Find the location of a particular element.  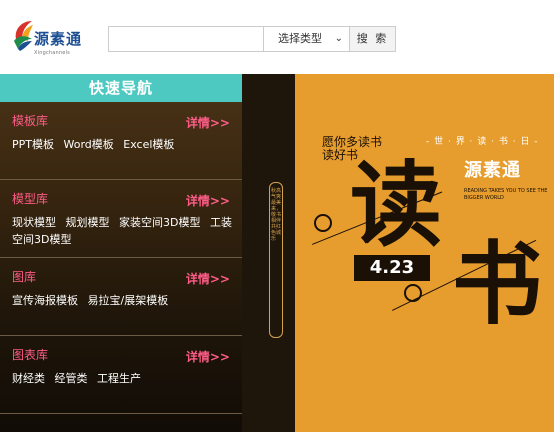

section-links: PPT模板 Word模板 Excel模板 is located at coordinates (123, 144).